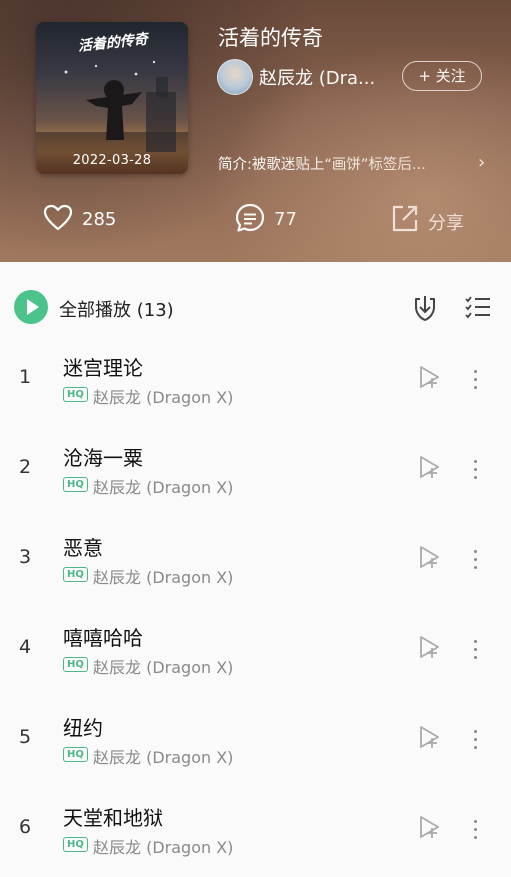  What do you see at coordinates (446, 223) in the screenshot?
I see `share-label: 分享` at bounding box center [446, 223].